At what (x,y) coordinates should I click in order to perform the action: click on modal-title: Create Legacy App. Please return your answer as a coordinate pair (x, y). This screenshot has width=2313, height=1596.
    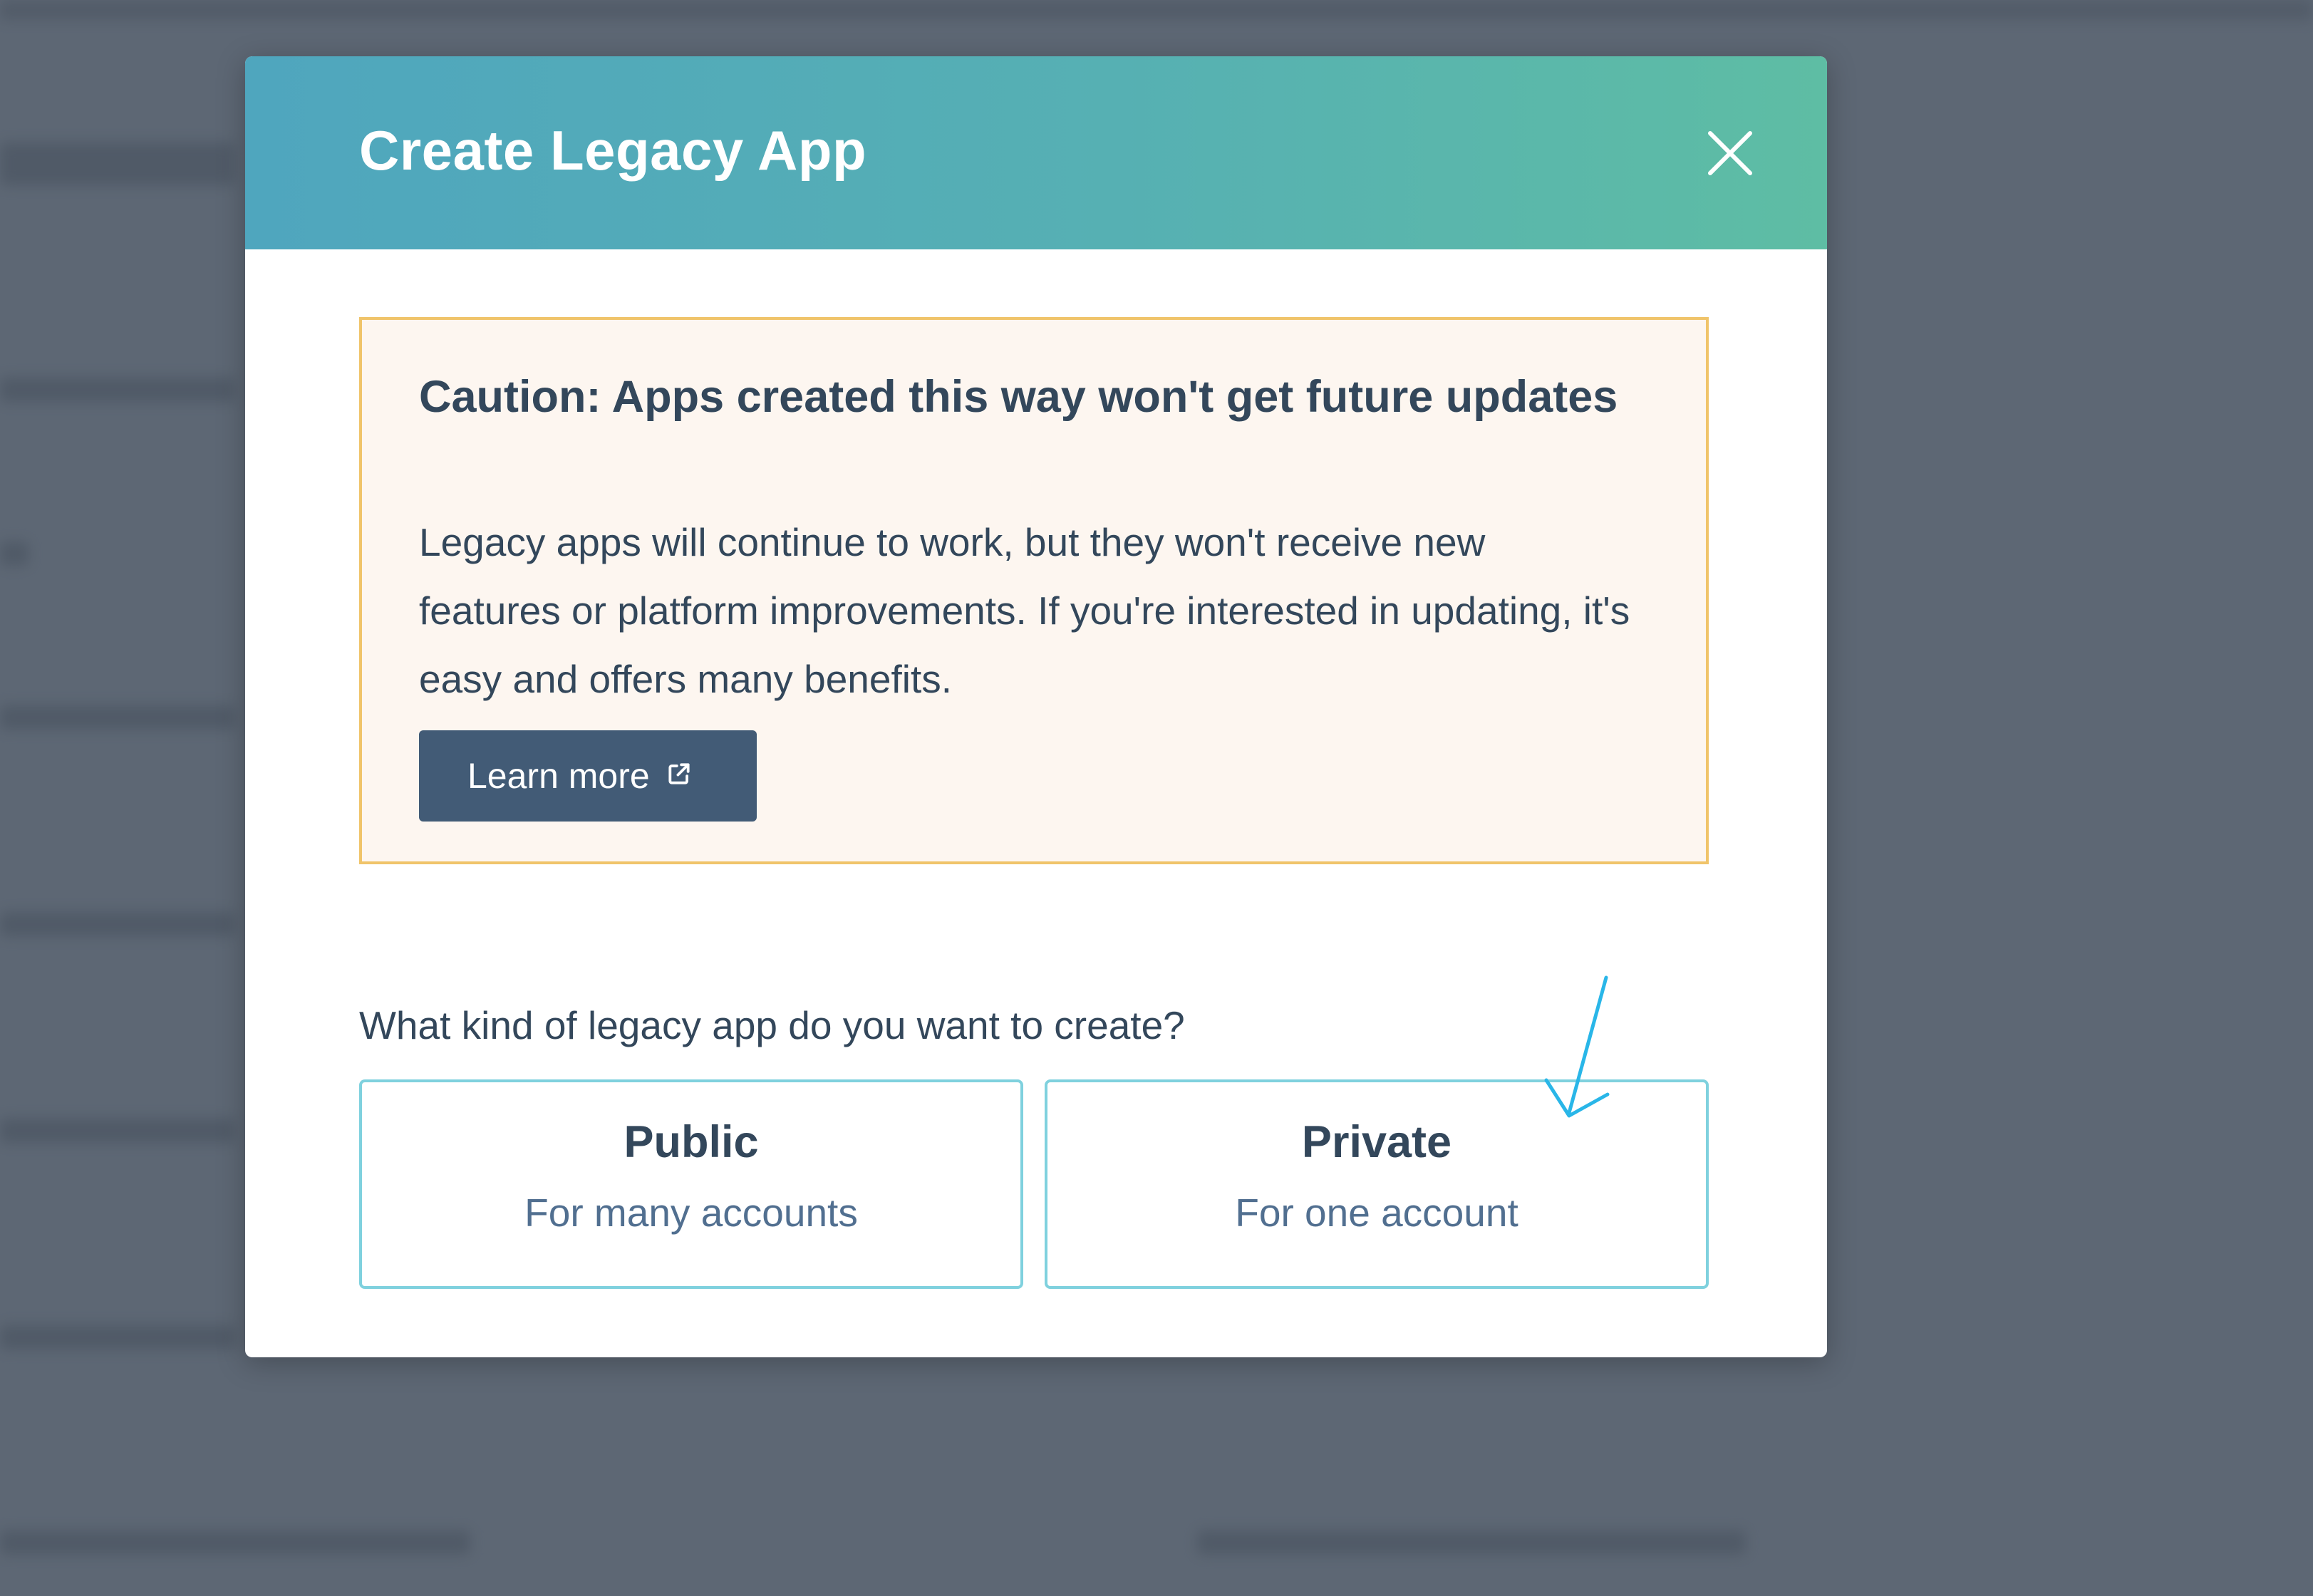
    Looking at the image, I should click on (613, 150).